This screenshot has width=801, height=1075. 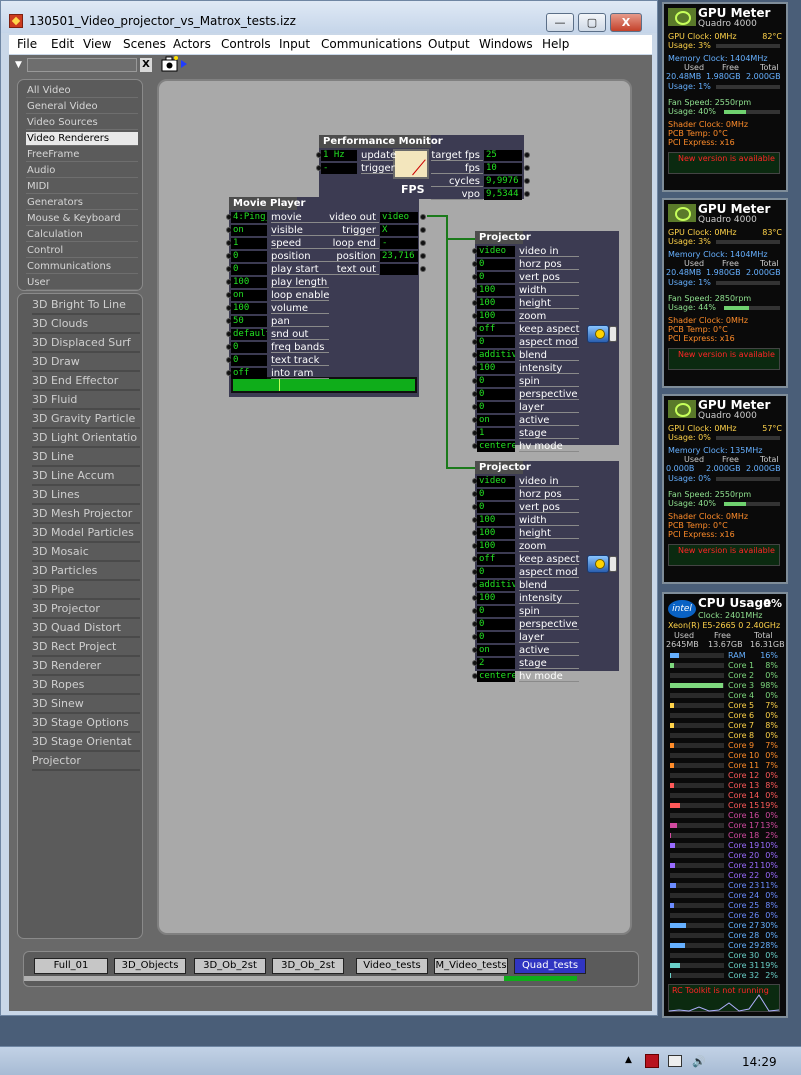 What do you see at coordinates (97, 44) in the screenshot?
I see `menu-view: View` at bounding box center [97, 44].